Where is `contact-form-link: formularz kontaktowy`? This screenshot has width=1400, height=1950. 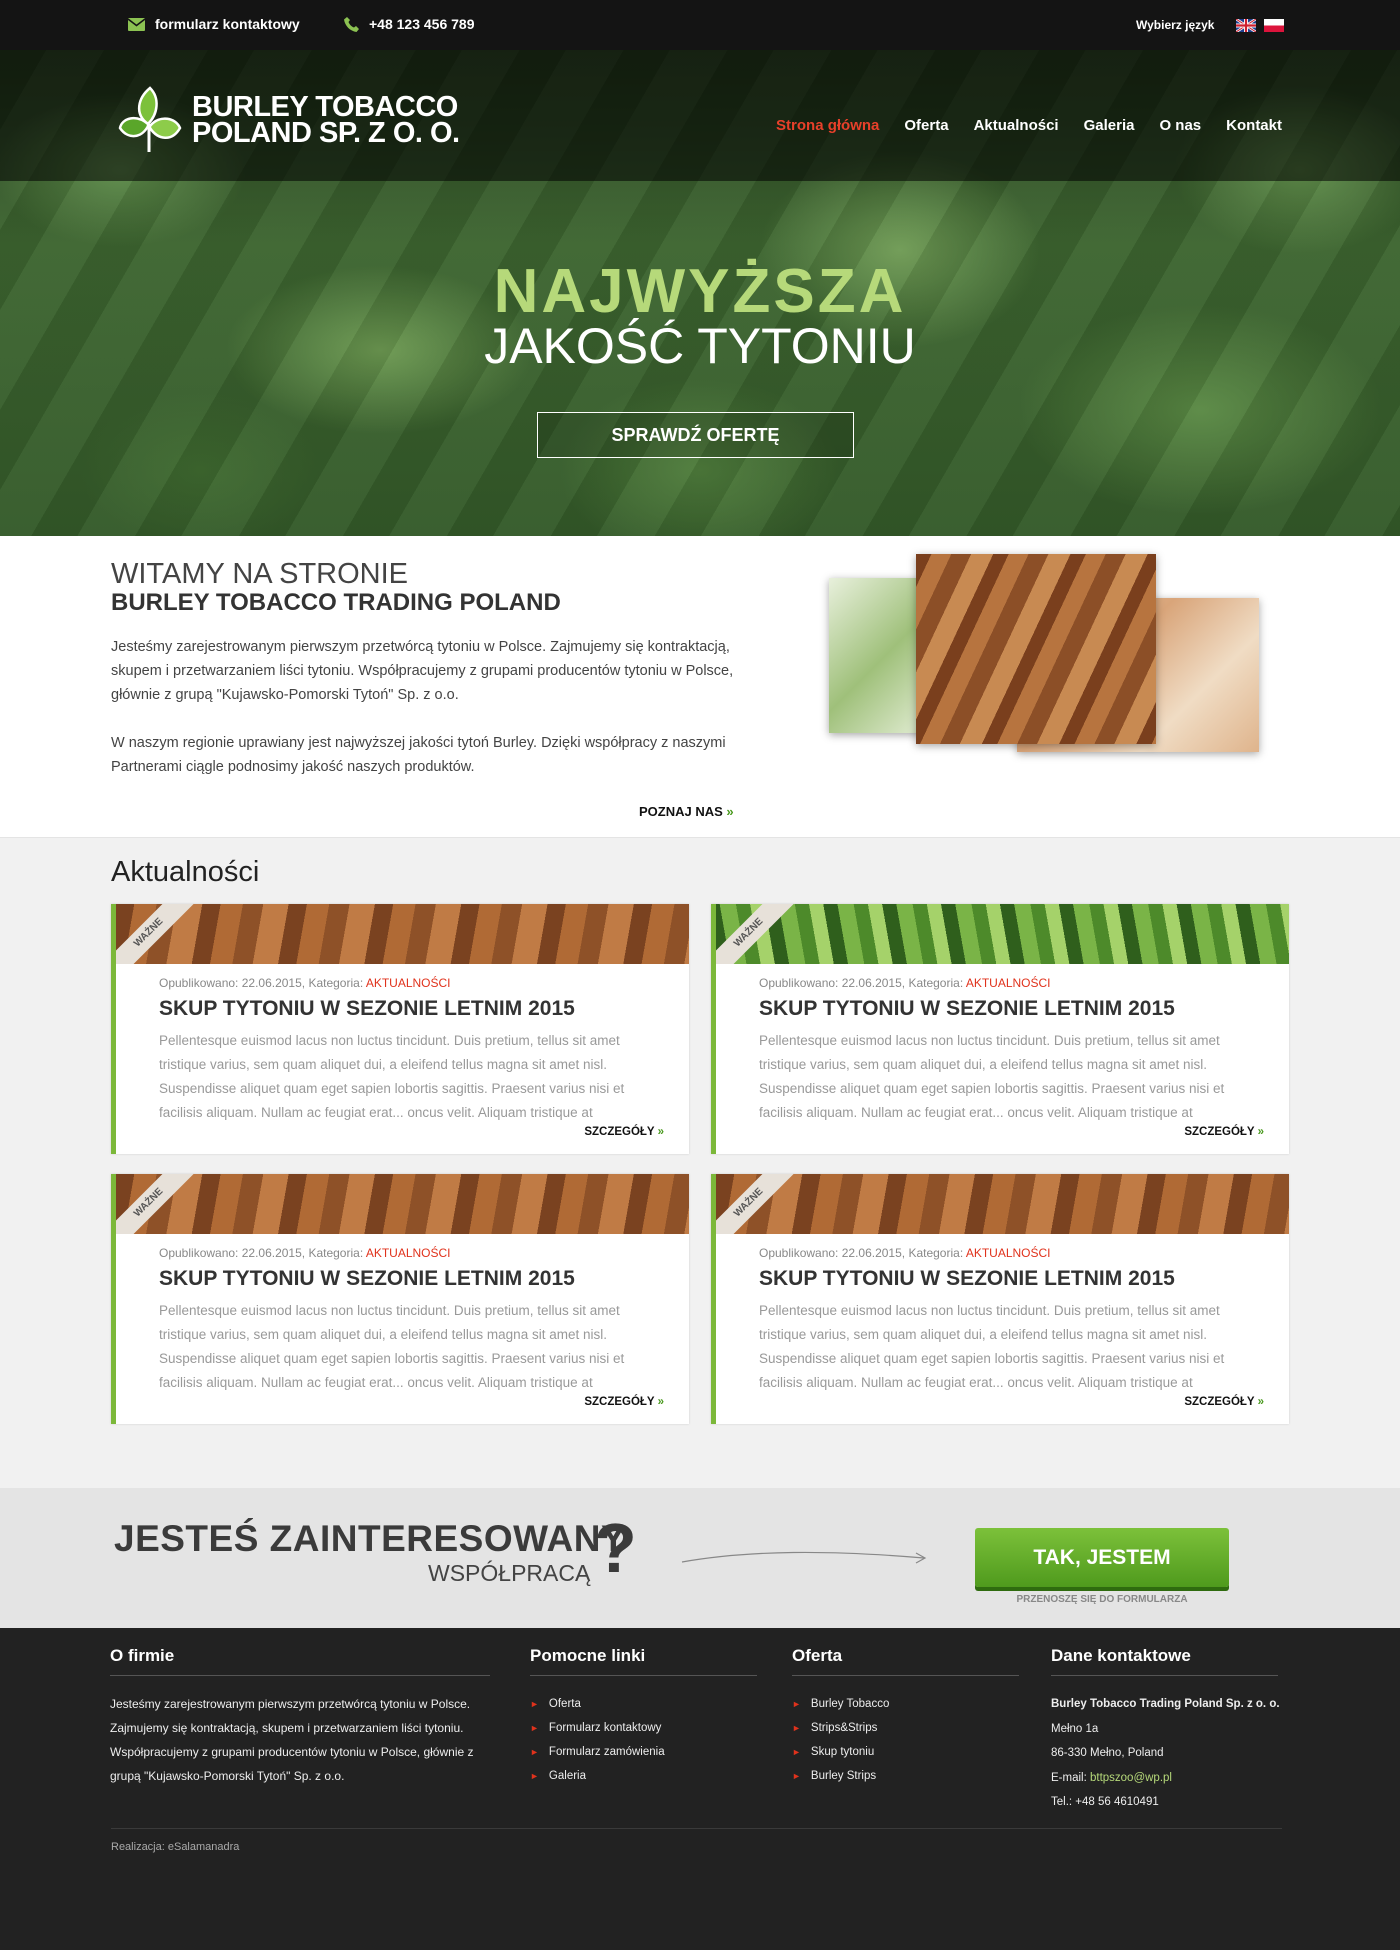
contact-form-link: formularz kontaktowy is located at coordinates (214, 24).